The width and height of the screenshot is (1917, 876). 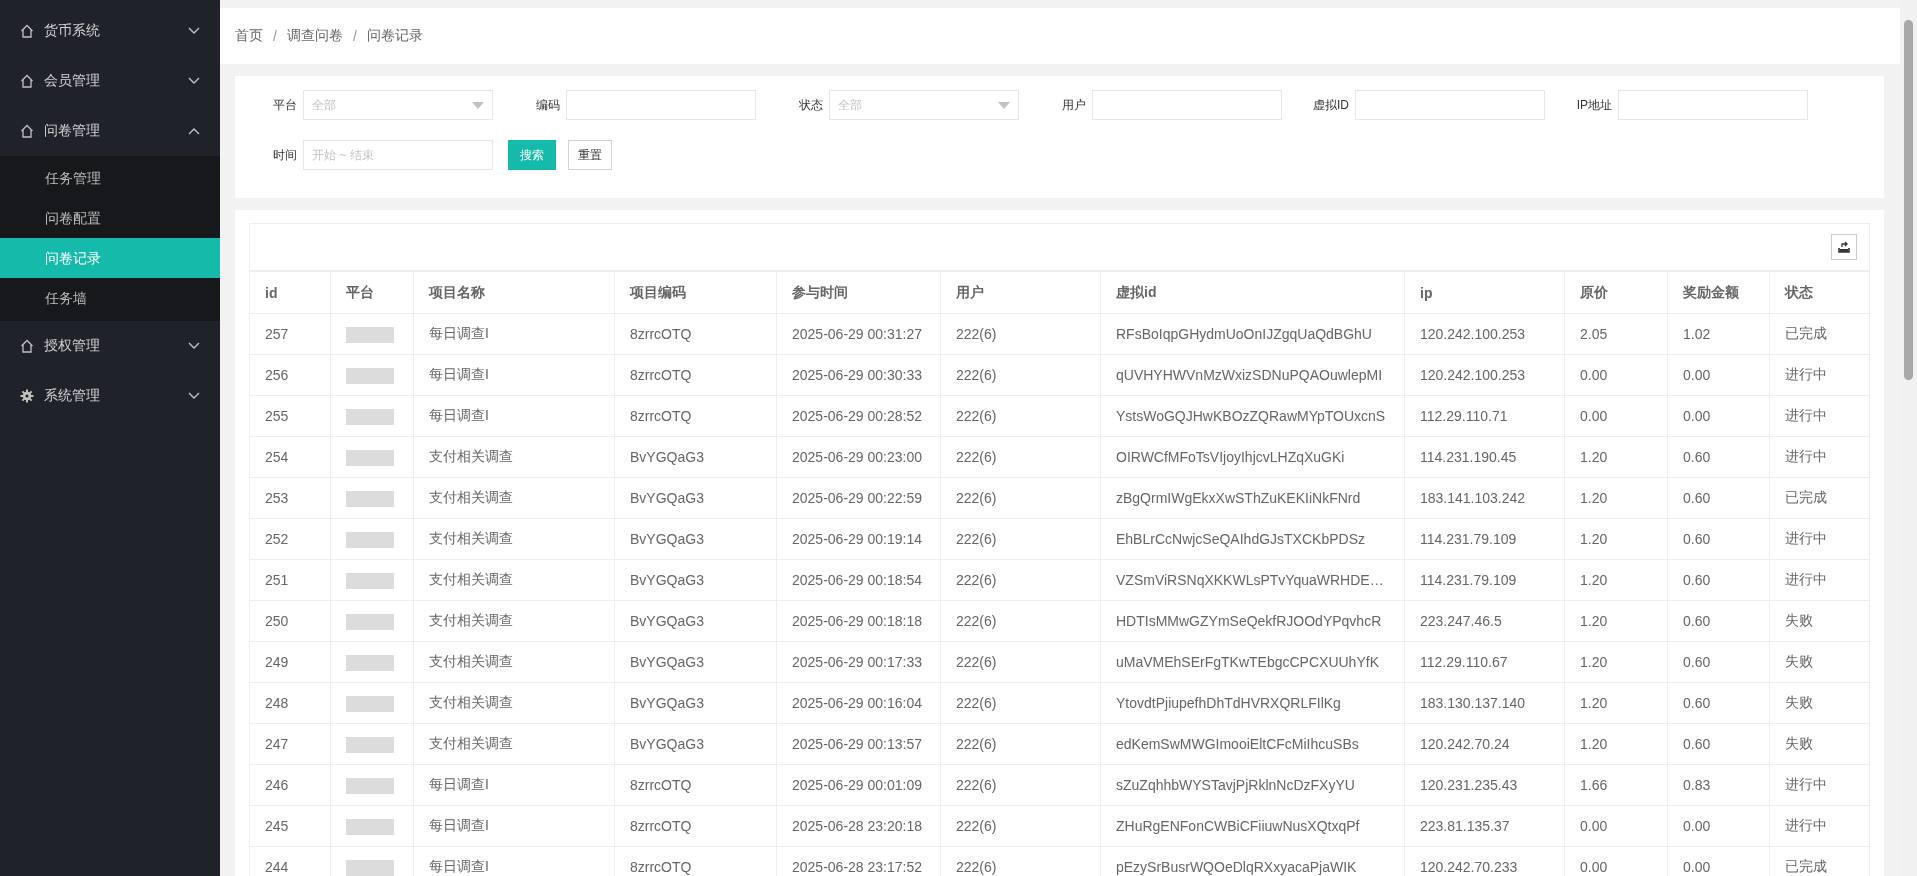 What do you see at coordinates (858, 621) in the screenshot?
I see `table-cell: 2025-06-29 00:18:18` at bounding box center [858, 621].